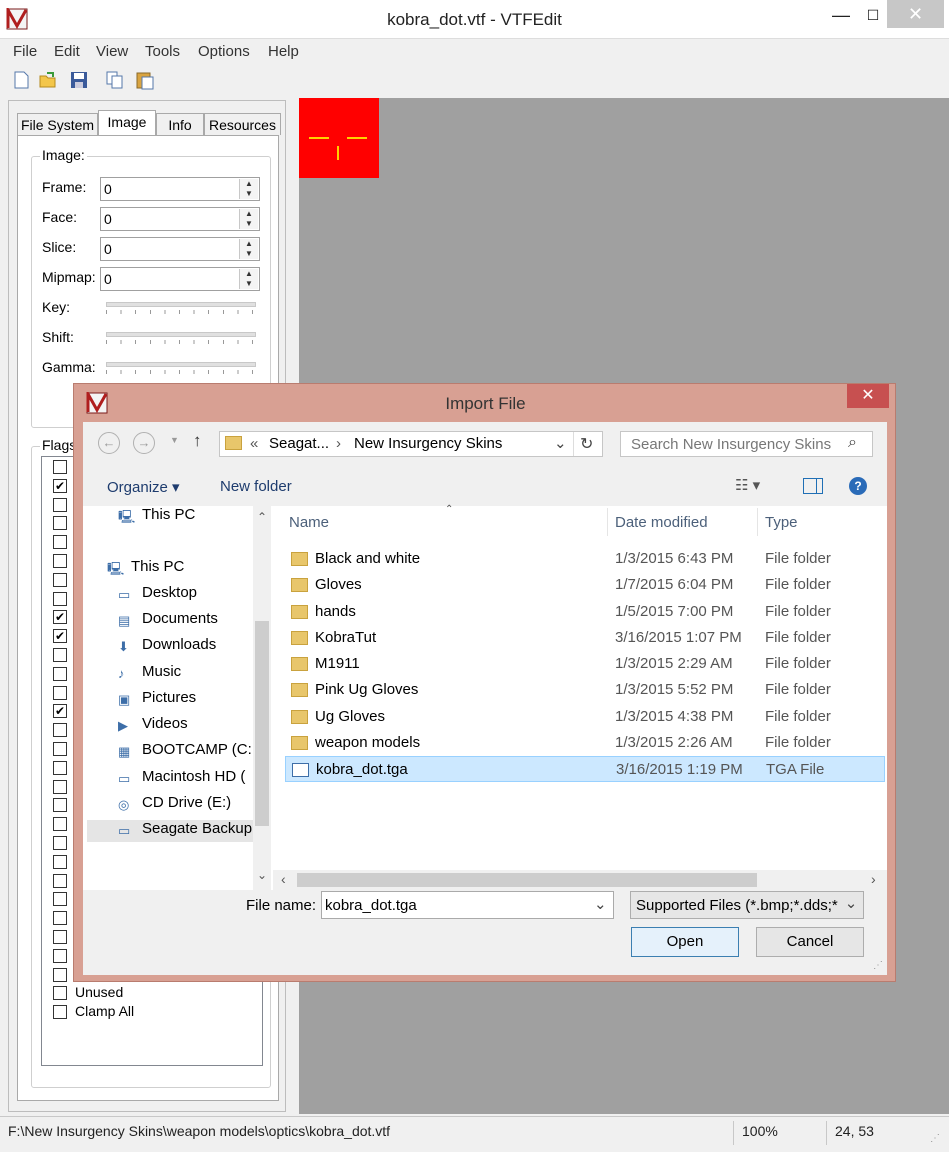 This screenshot has width=949, height=1152. Describe the element at coordinates (256, 486) in the screenshot. I see `new-folder-button: New folder` at that location.